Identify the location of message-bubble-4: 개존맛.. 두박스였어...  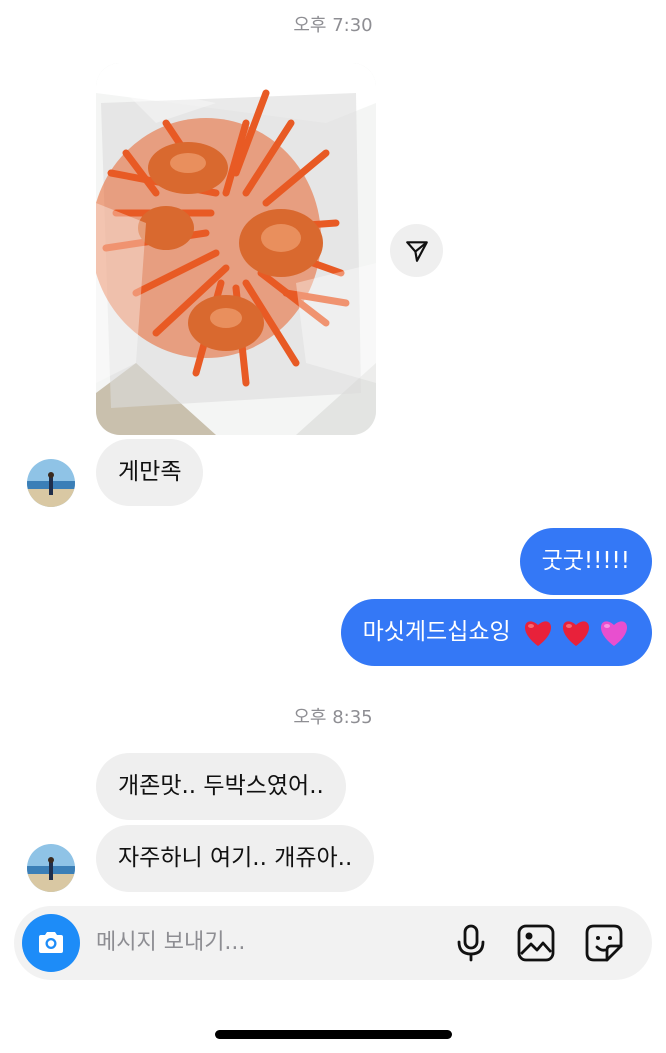
(221, 786).